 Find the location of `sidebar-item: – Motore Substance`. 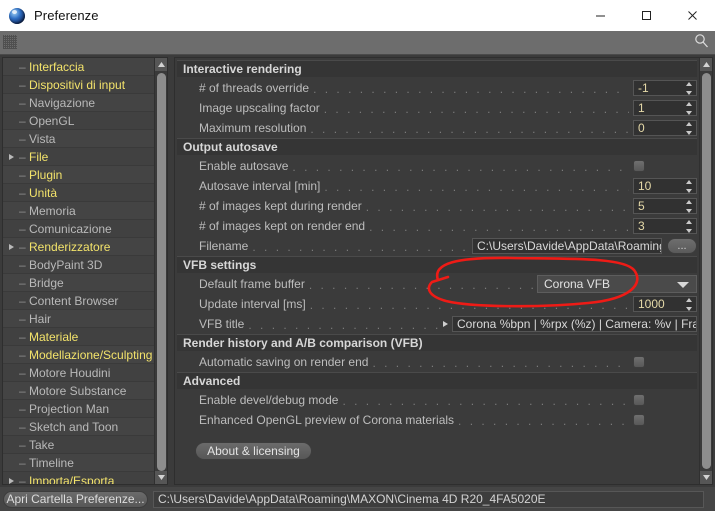

sidebar-item: – Motore Substance is located at coordinates (78, 391).